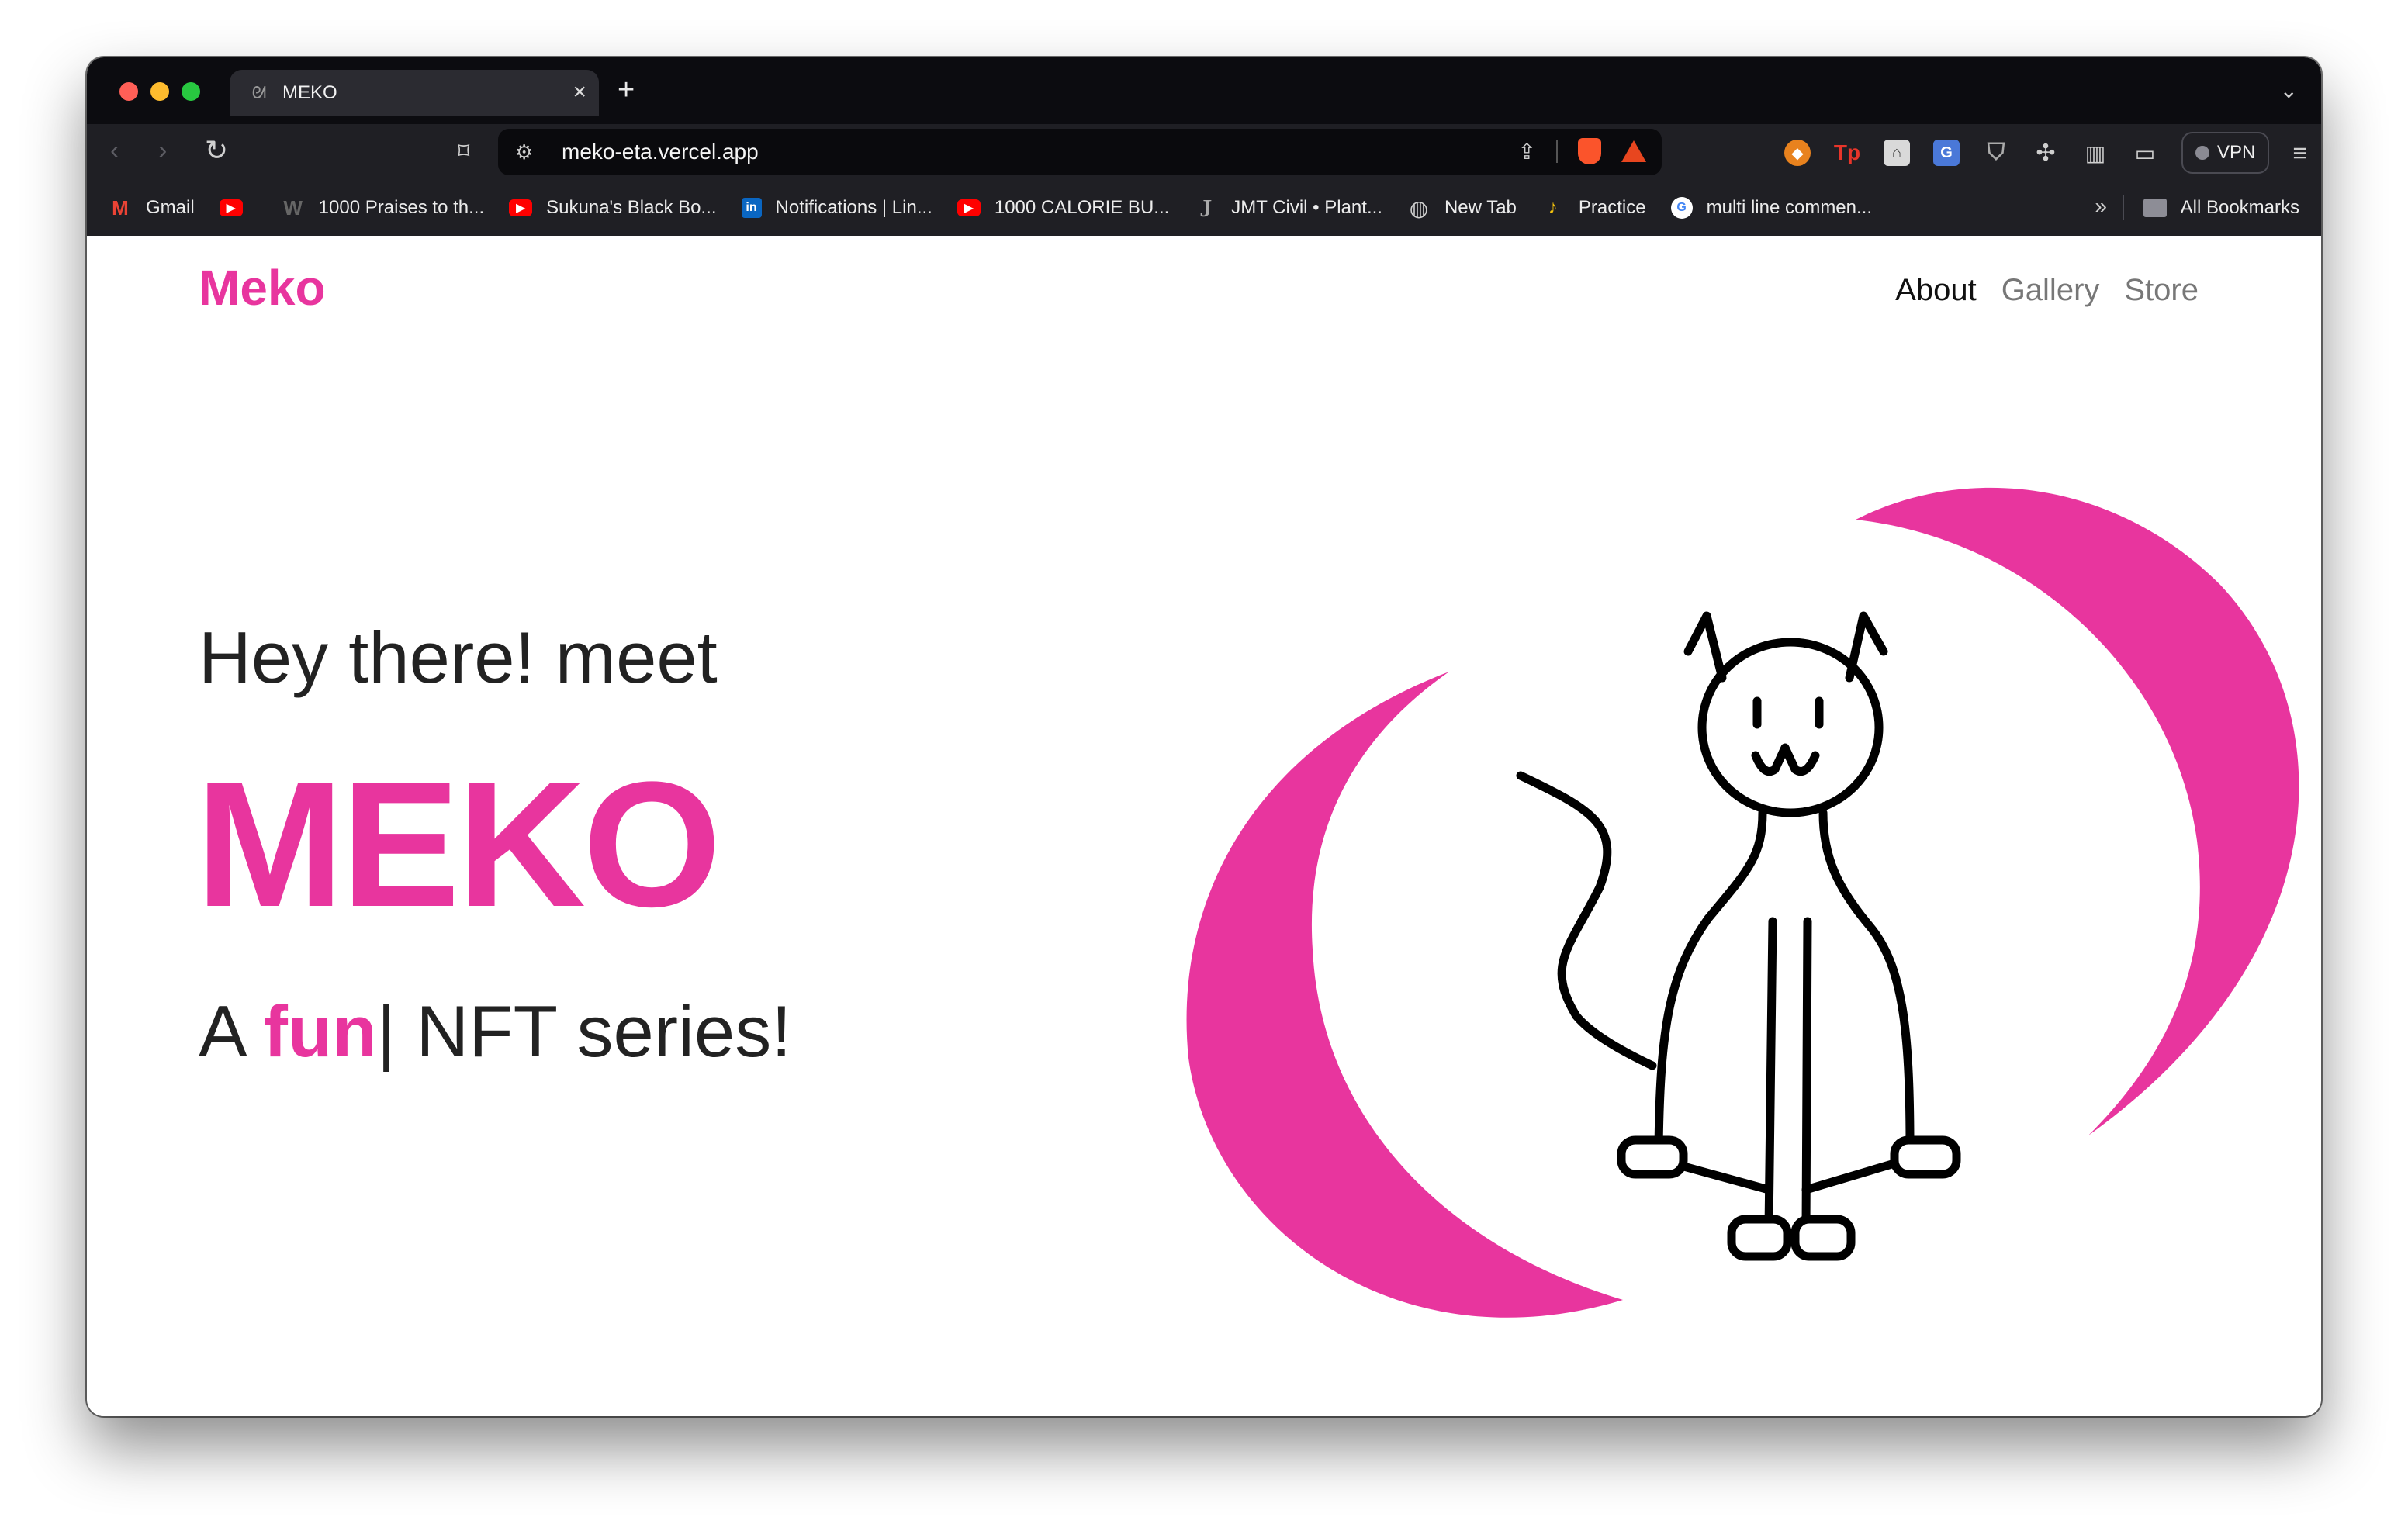 The width and height of the screenshot is (2408, 1531). What do you see at coordinates (1527, 151) in the screenshot?
I see `share-icon: ⇪` at bounding box center [1527, 151].